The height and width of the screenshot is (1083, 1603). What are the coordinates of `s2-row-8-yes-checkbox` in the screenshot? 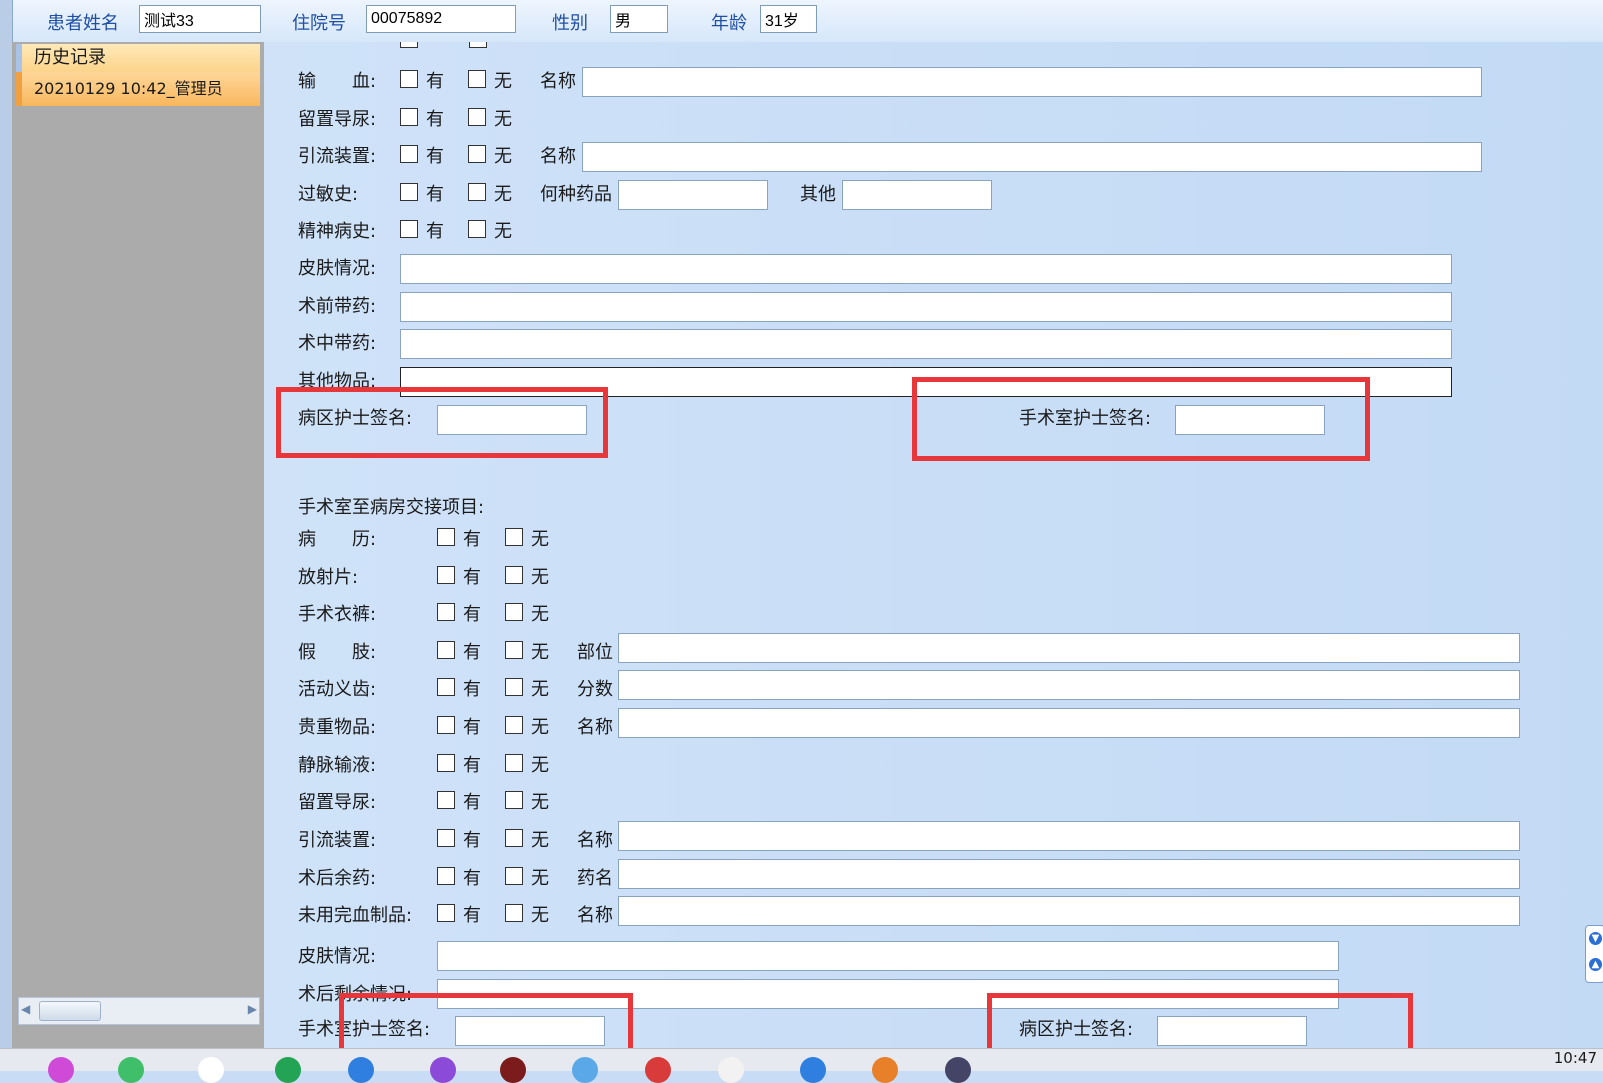 It's located at (446, 838).